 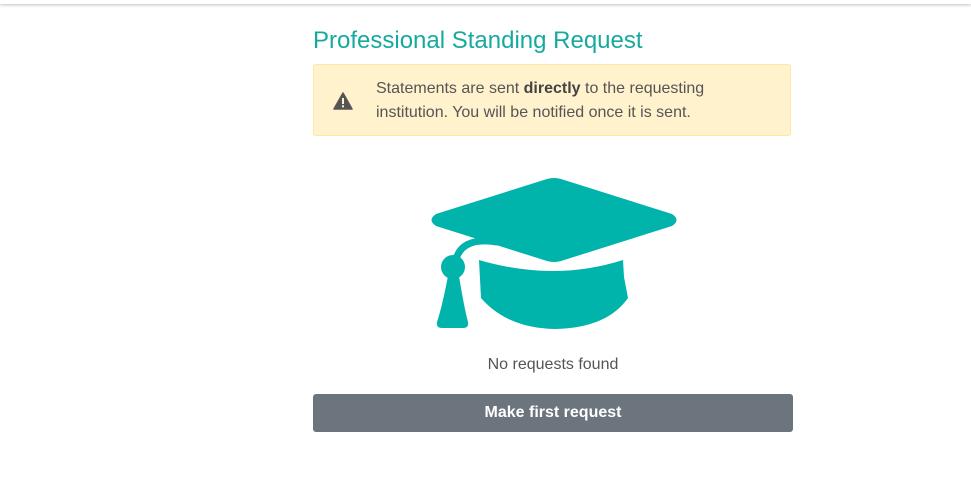 What do you see at coordinates (552, 88) in the screenshot?
I see `alert-text-bold: directly` at bounding box center [552, 88].